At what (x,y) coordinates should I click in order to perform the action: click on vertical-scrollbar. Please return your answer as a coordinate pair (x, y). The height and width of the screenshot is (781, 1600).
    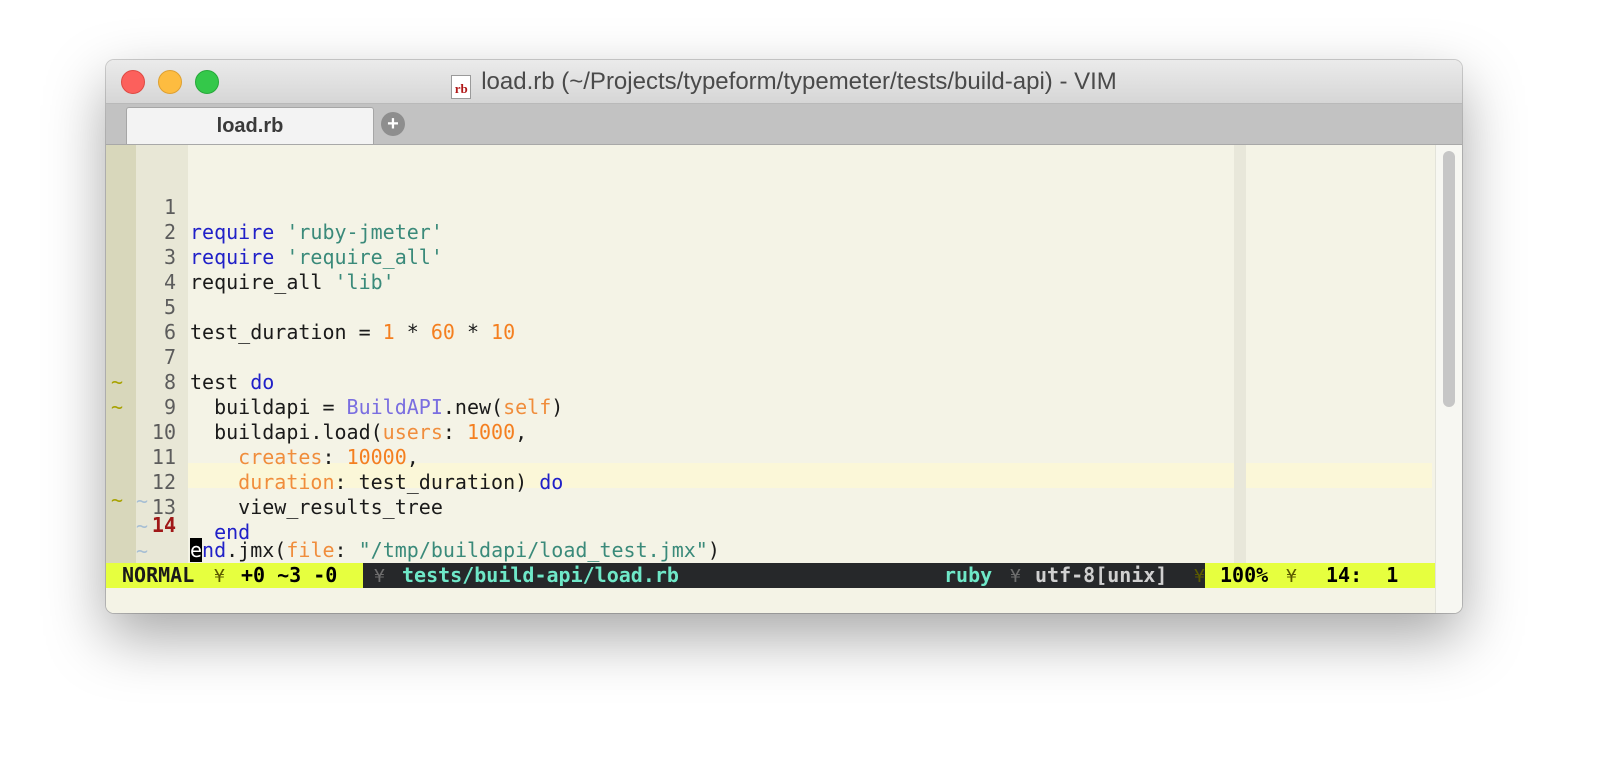
    Looking at the image, I should click on (1448, 379).